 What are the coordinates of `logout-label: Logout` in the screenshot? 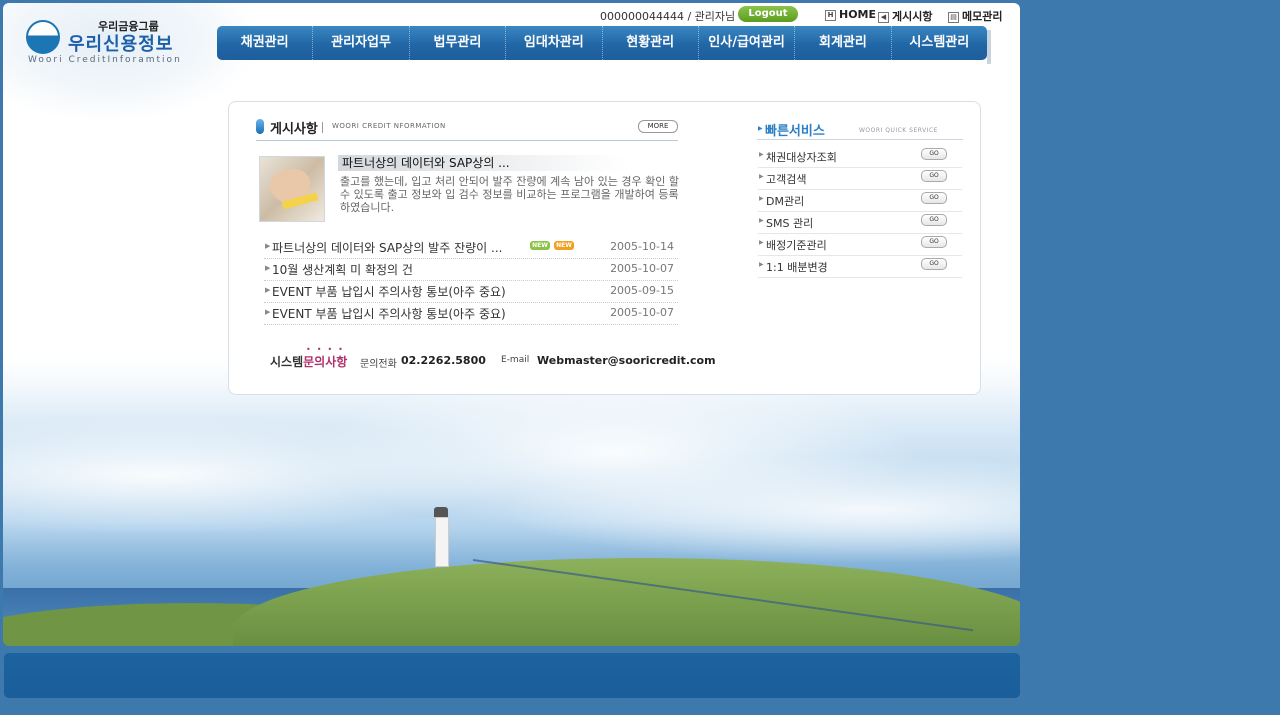 It's located at (768, 13).